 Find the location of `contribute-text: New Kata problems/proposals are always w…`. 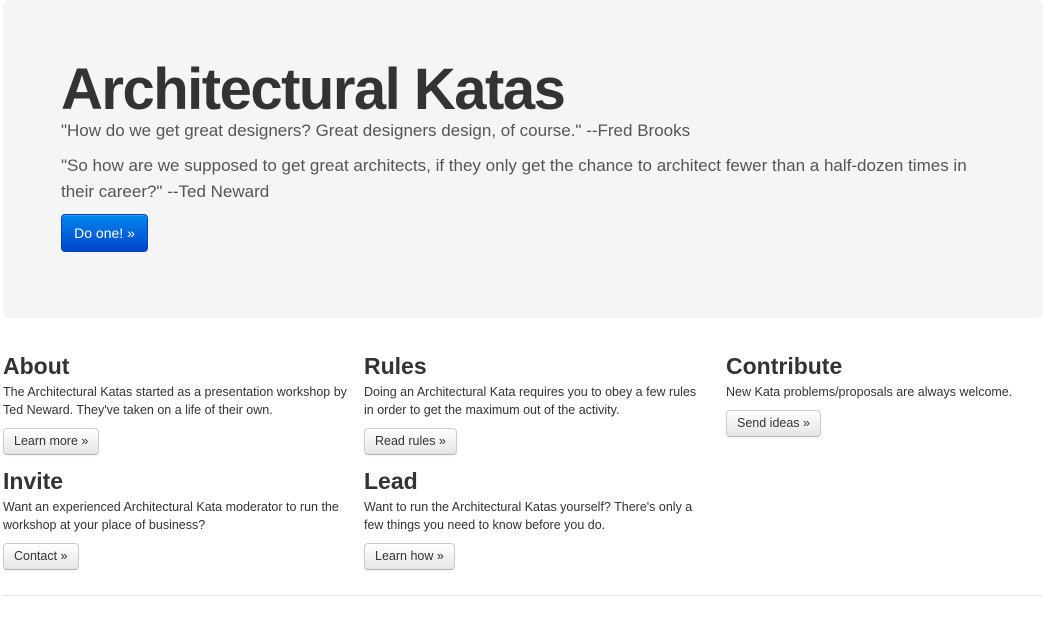

contribute-text: New Kata problems/proposals are always w… is located at coordinates (869, 392).